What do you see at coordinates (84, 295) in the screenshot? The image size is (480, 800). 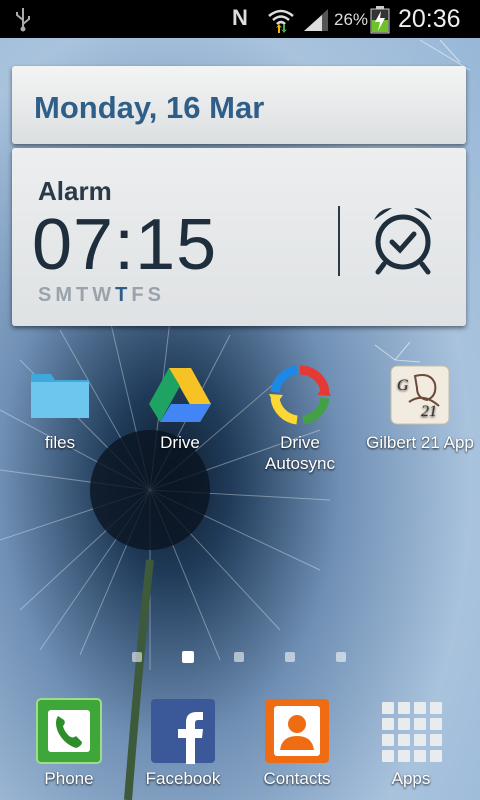 I see `day-tue: T` at bounding box center [84, 295].